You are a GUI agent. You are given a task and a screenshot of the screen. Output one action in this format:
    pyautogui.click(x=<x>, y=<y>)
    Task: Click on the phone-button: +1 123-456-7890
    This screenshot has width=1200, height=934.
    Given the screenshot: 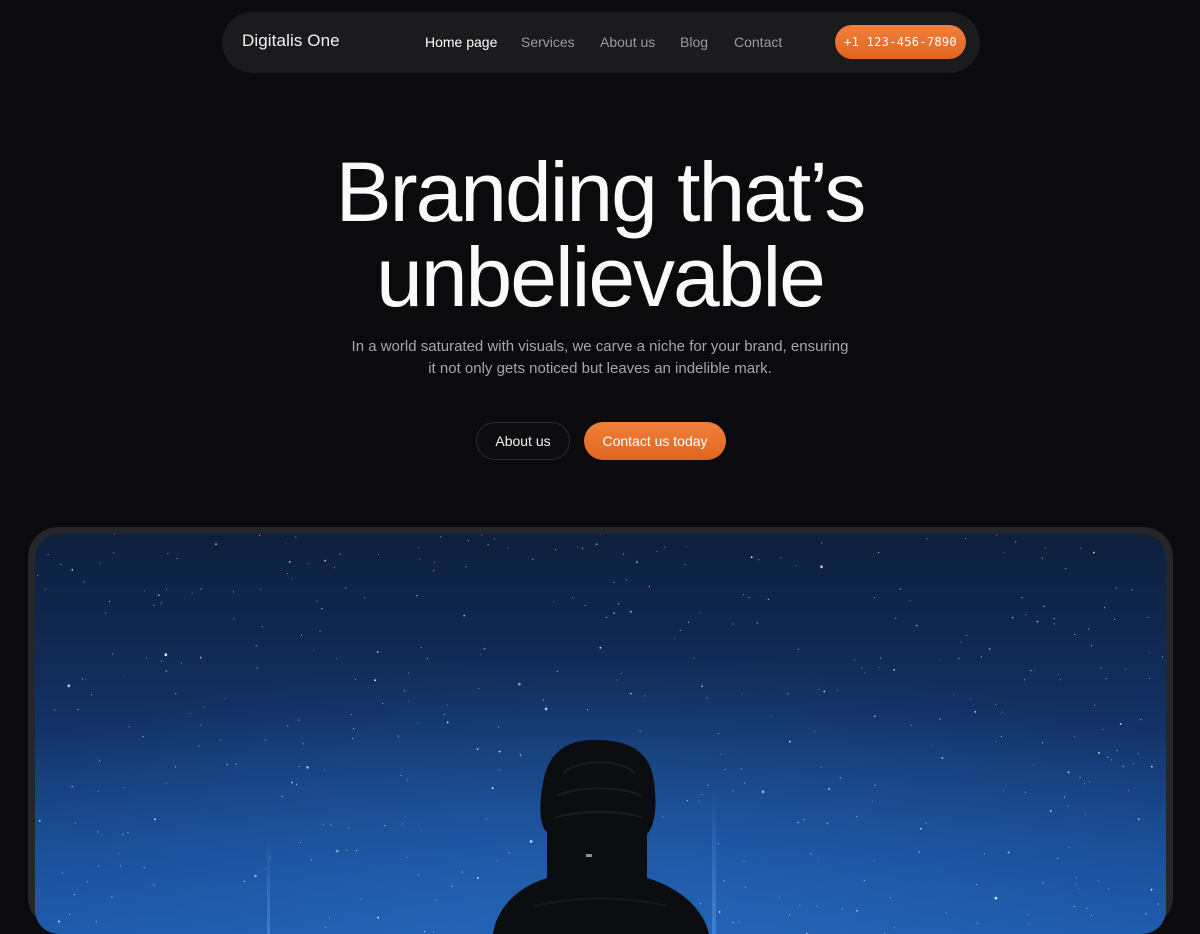 What is the action you would take?
    pyautogui.click(x=900, y=42)
    